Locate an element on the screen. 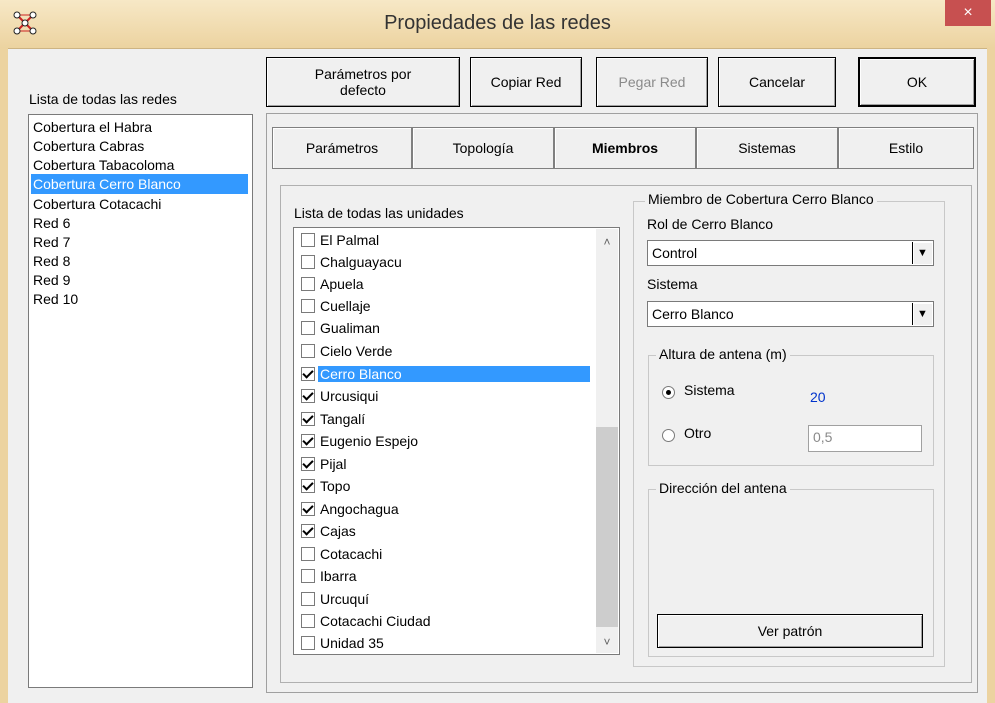 This screenshot has width=995, height=703. cancel-label: Cancelar is located at coordinates (777, 82).